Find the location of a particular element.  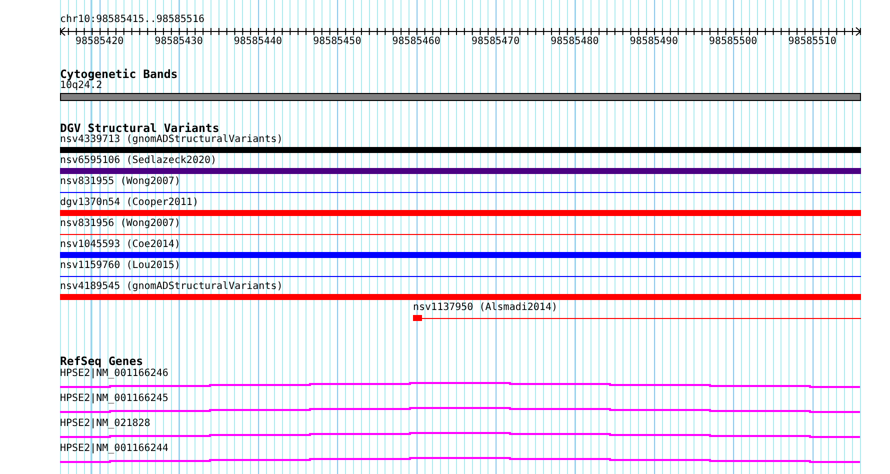

axis-tick-label: 98585490 is located at coordinates (653, 42).